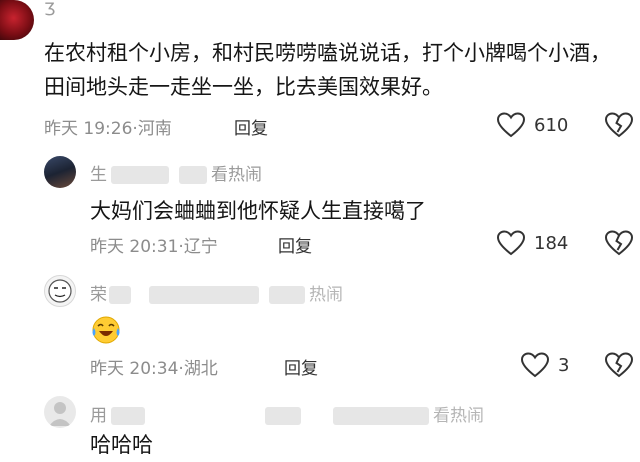 This screenshot has width=640, height=462. Describe the element at coordinates (49, 12) in the screenshot. I see `username: Ʒ` at that location.